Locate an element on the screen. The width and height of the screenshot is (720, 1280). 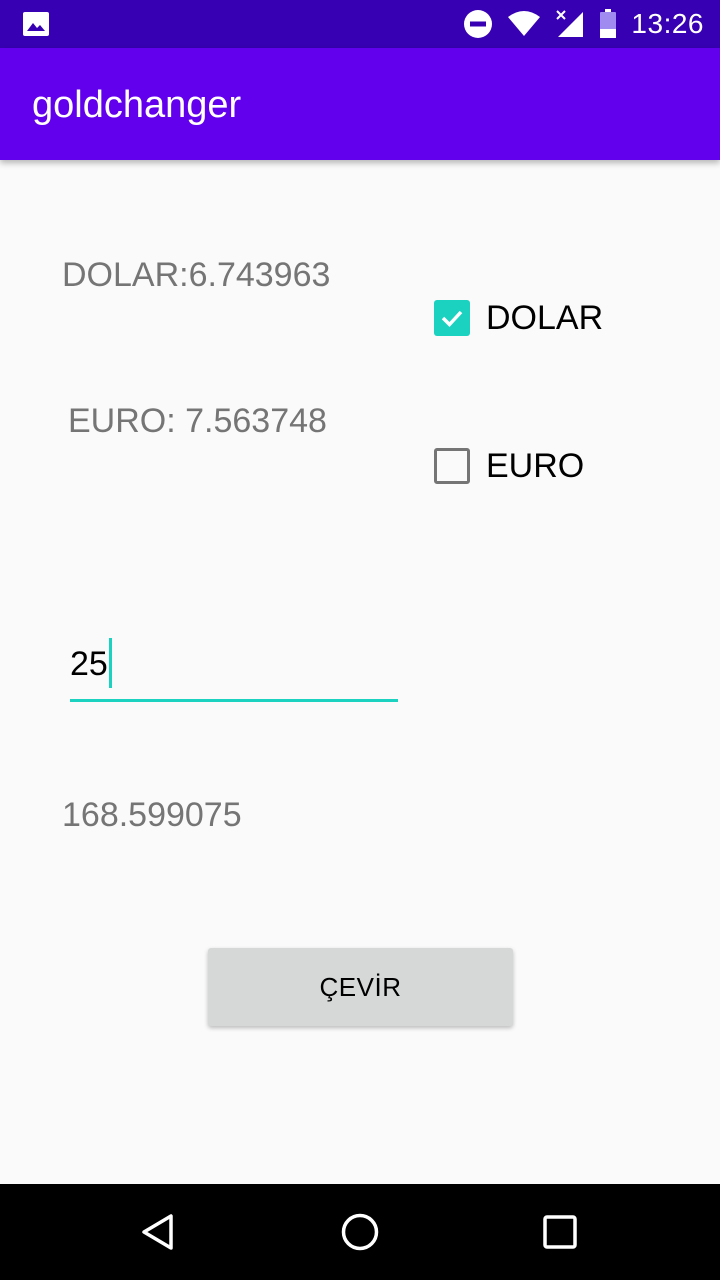
recent-apps-icon is located at coordinates (560, 1232).